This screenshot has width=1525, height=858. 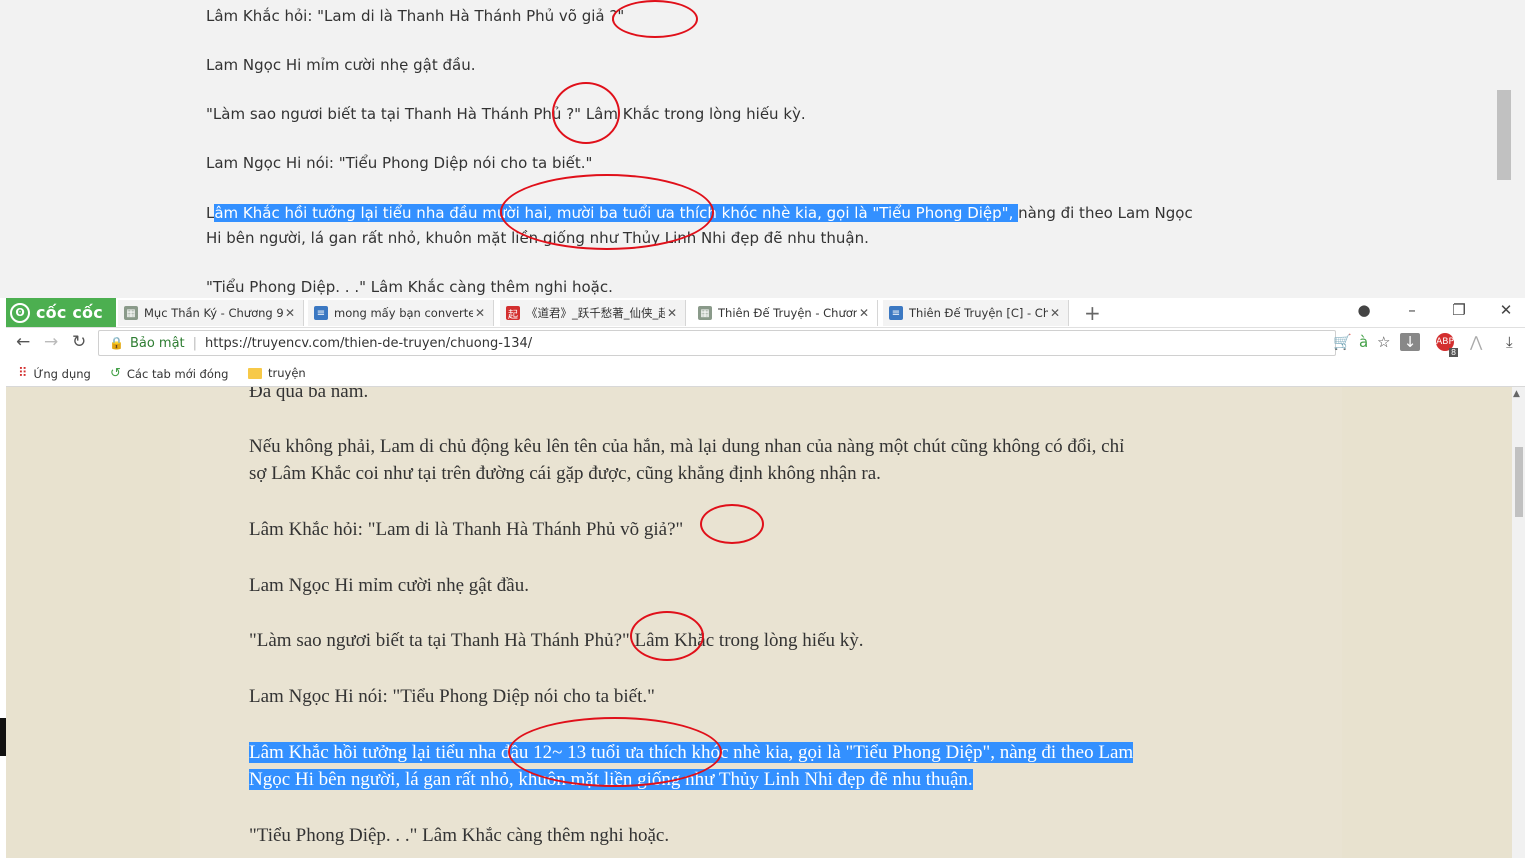 I want to click on security-label: Bảo mật, so click(x=157, y=343).